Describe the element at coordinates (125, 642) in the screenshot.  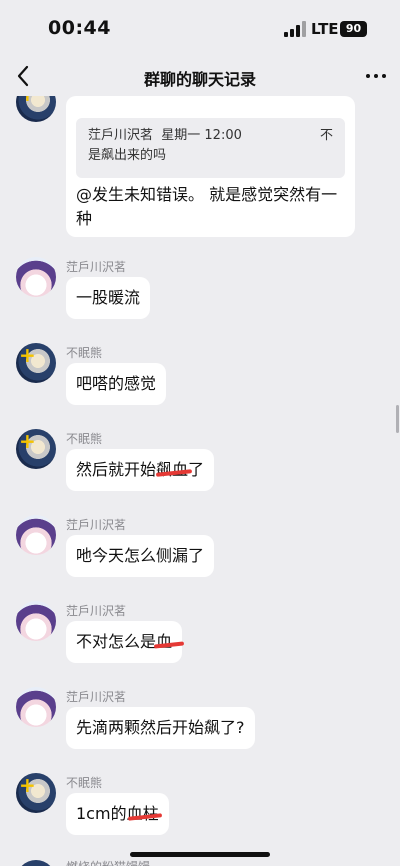
I see `message-bubble: 不对怎么是血` at that location.